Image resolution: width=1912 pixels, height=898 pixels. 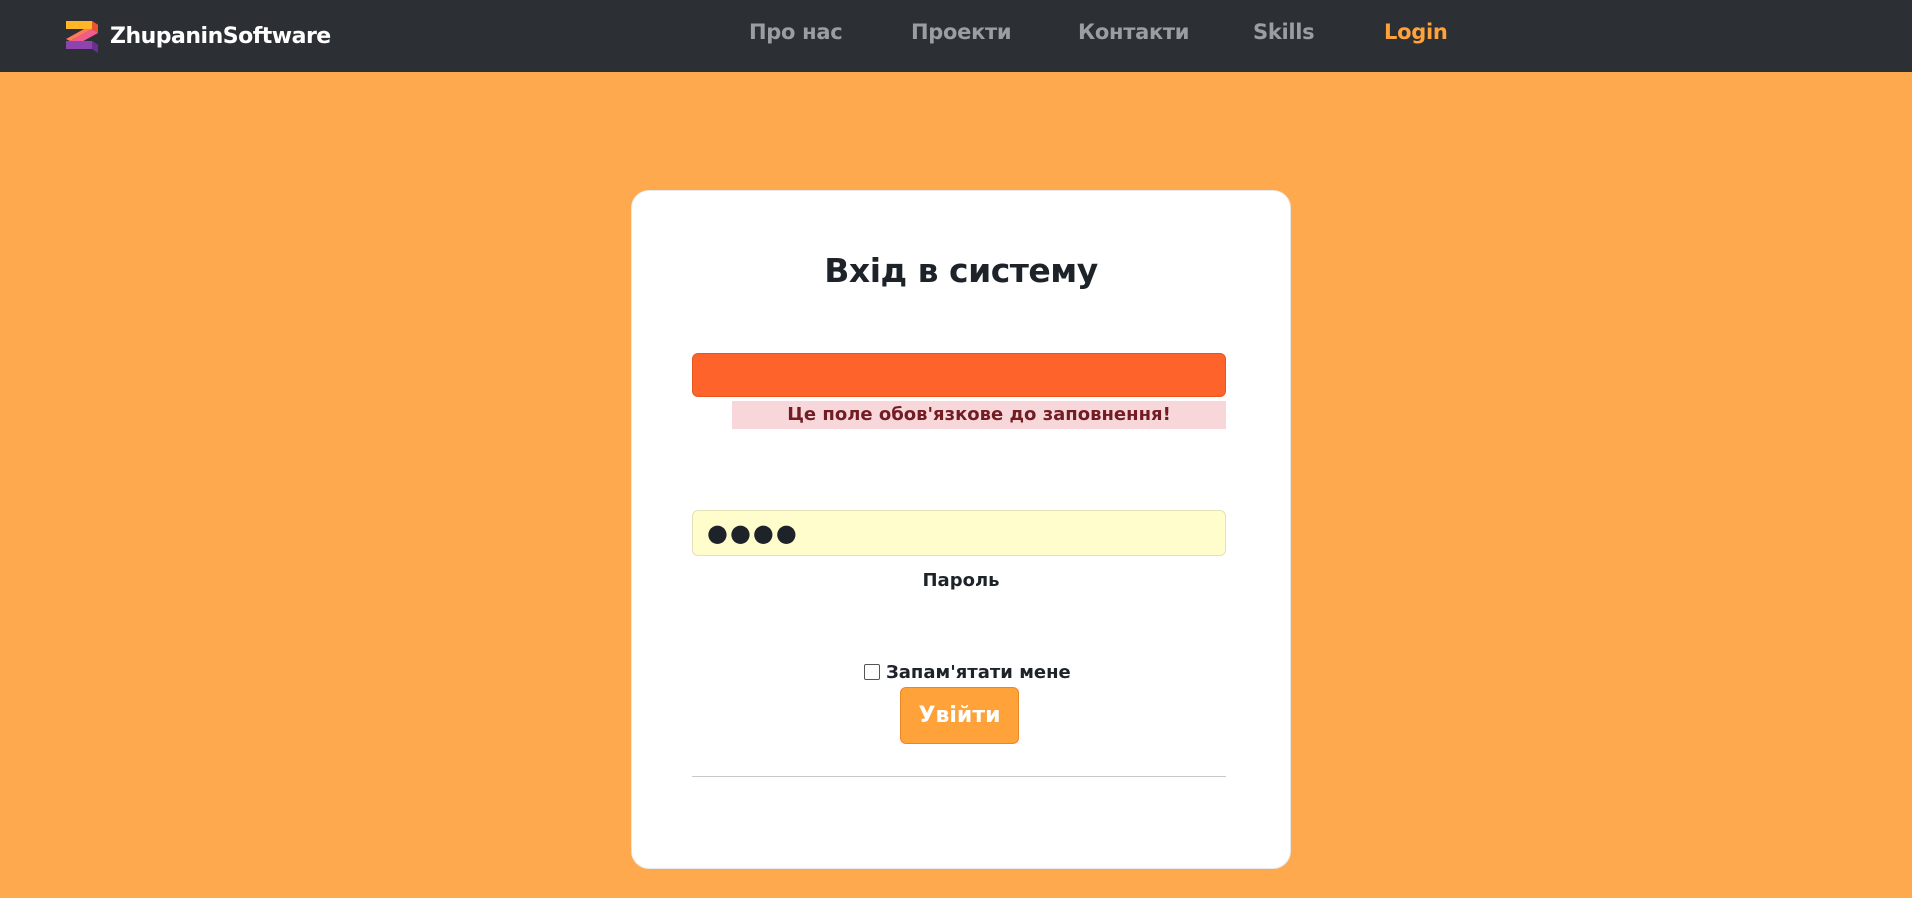 I want to click on nav-item-contacts: Контакти, so click(x=1133, y=32).